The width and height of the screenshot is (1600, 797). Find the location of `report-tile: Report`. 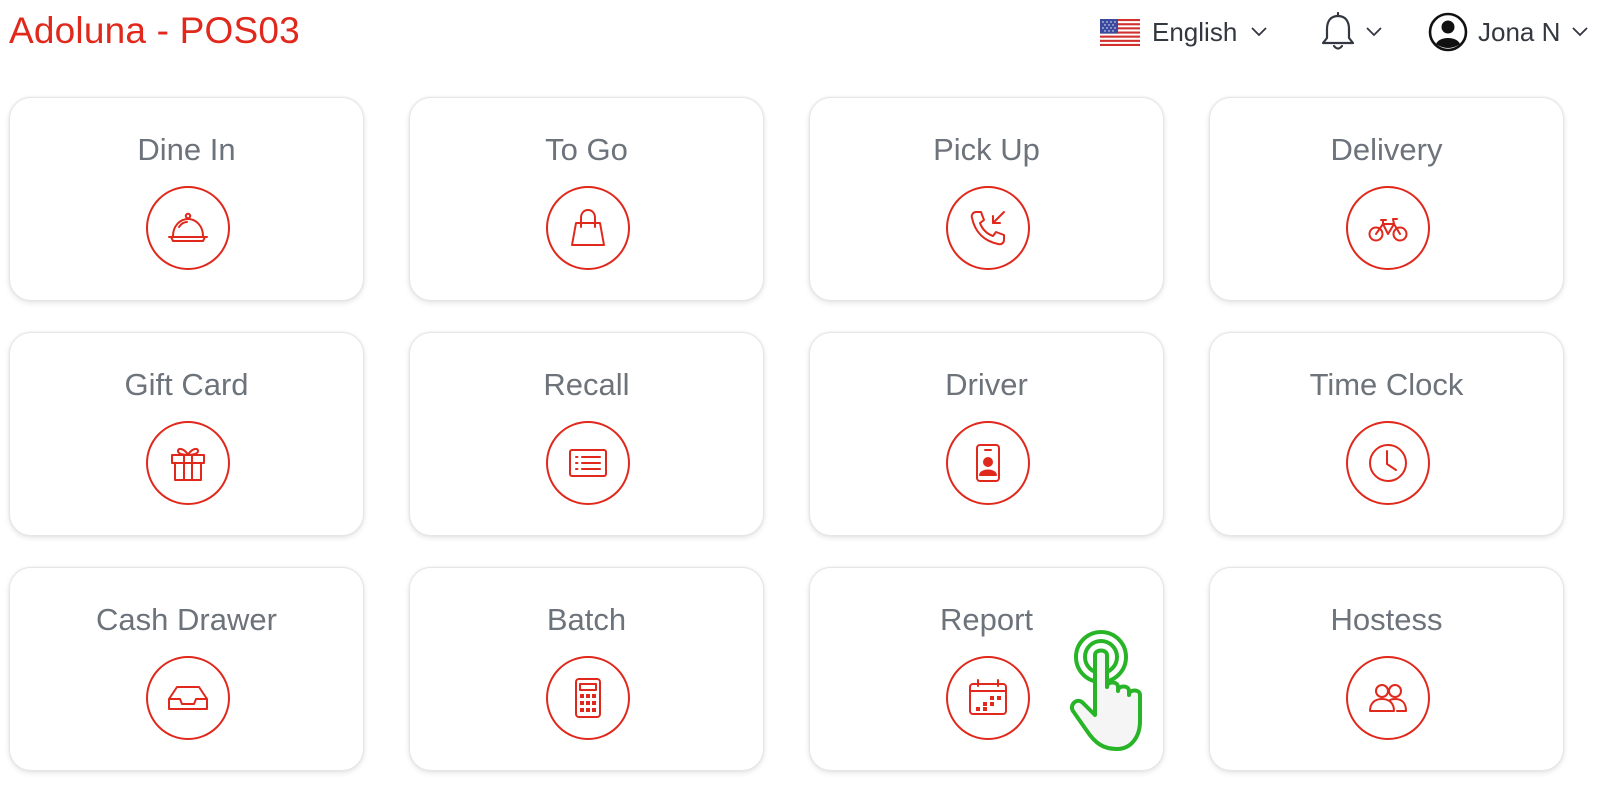

report-tile: Report is located at coordinates (986, 669).